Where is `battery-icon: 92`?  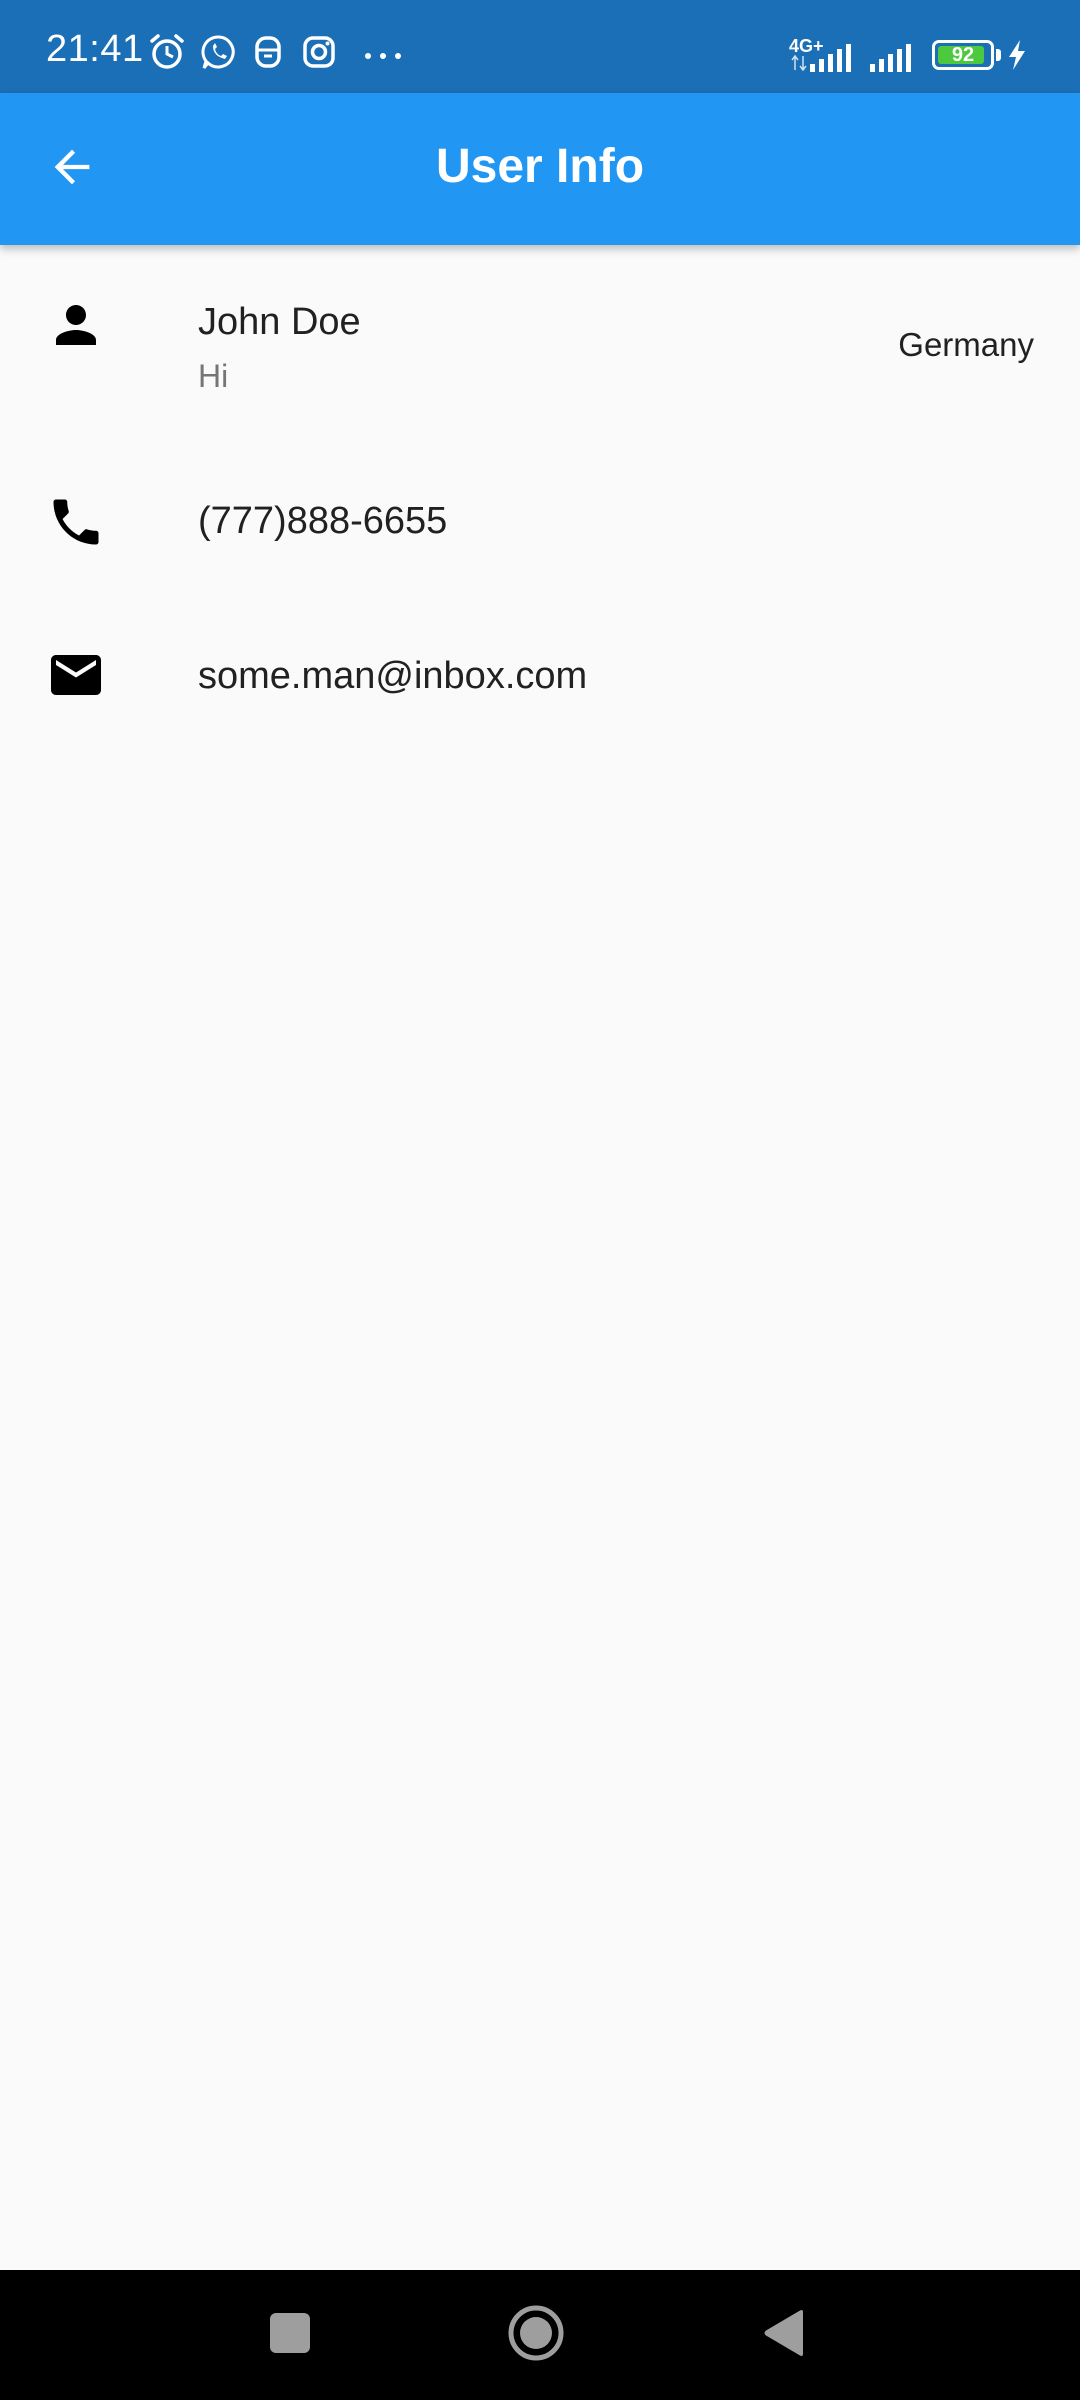
battery-icon: 92 is located at coordinates (963, 55).